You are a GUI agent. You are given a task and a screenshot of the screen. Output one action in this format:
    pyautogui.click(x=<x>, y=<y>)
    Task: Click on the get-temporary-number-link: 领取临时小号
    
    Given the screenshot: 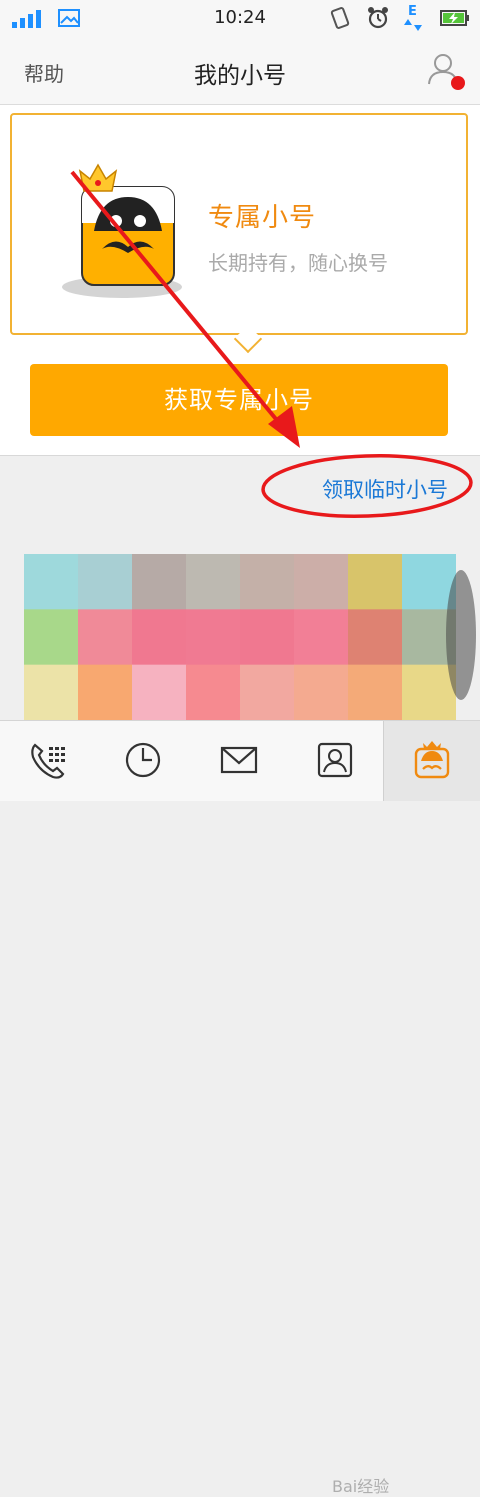 What is the action you would take?
    pyautogui.click(x=385, y=489)
    